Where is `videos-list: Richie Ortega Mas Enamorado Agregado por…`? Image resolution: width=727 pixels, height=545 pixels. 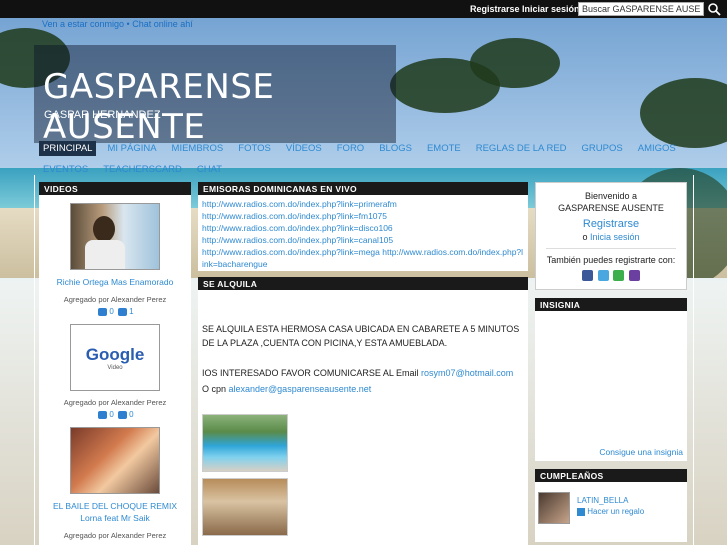 videos-list: Richie Ortega Mas Enamorado Agregado por… is located at coordinates (115, 370).